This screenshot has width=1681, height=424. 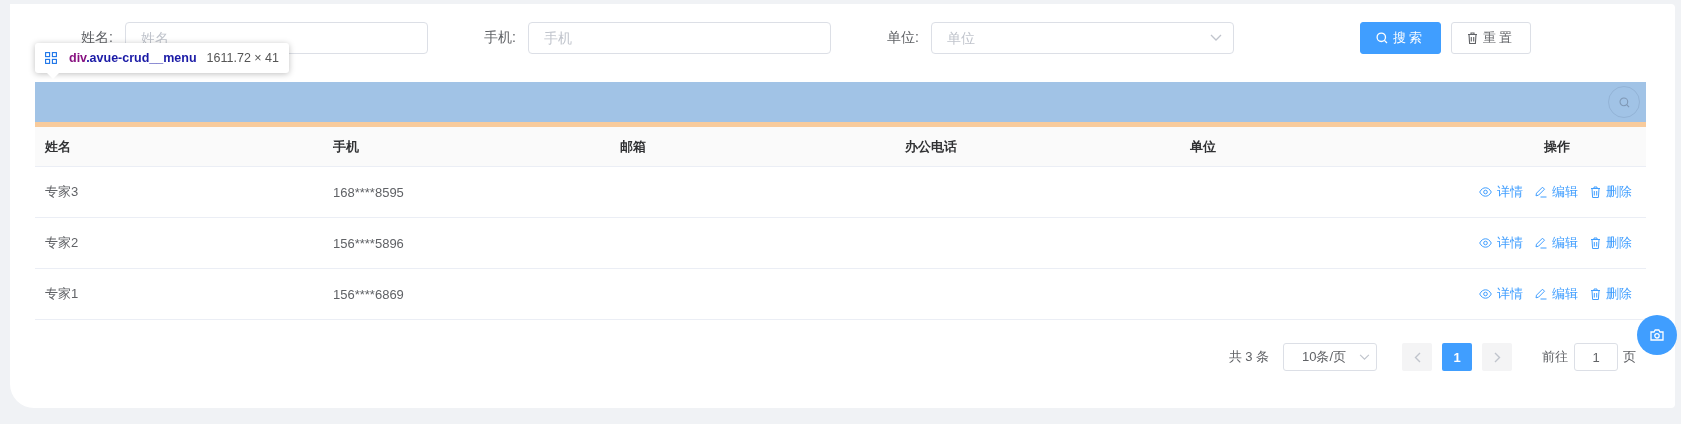 I want to click on search-button: 搜索, so click(x=1400, y=38).